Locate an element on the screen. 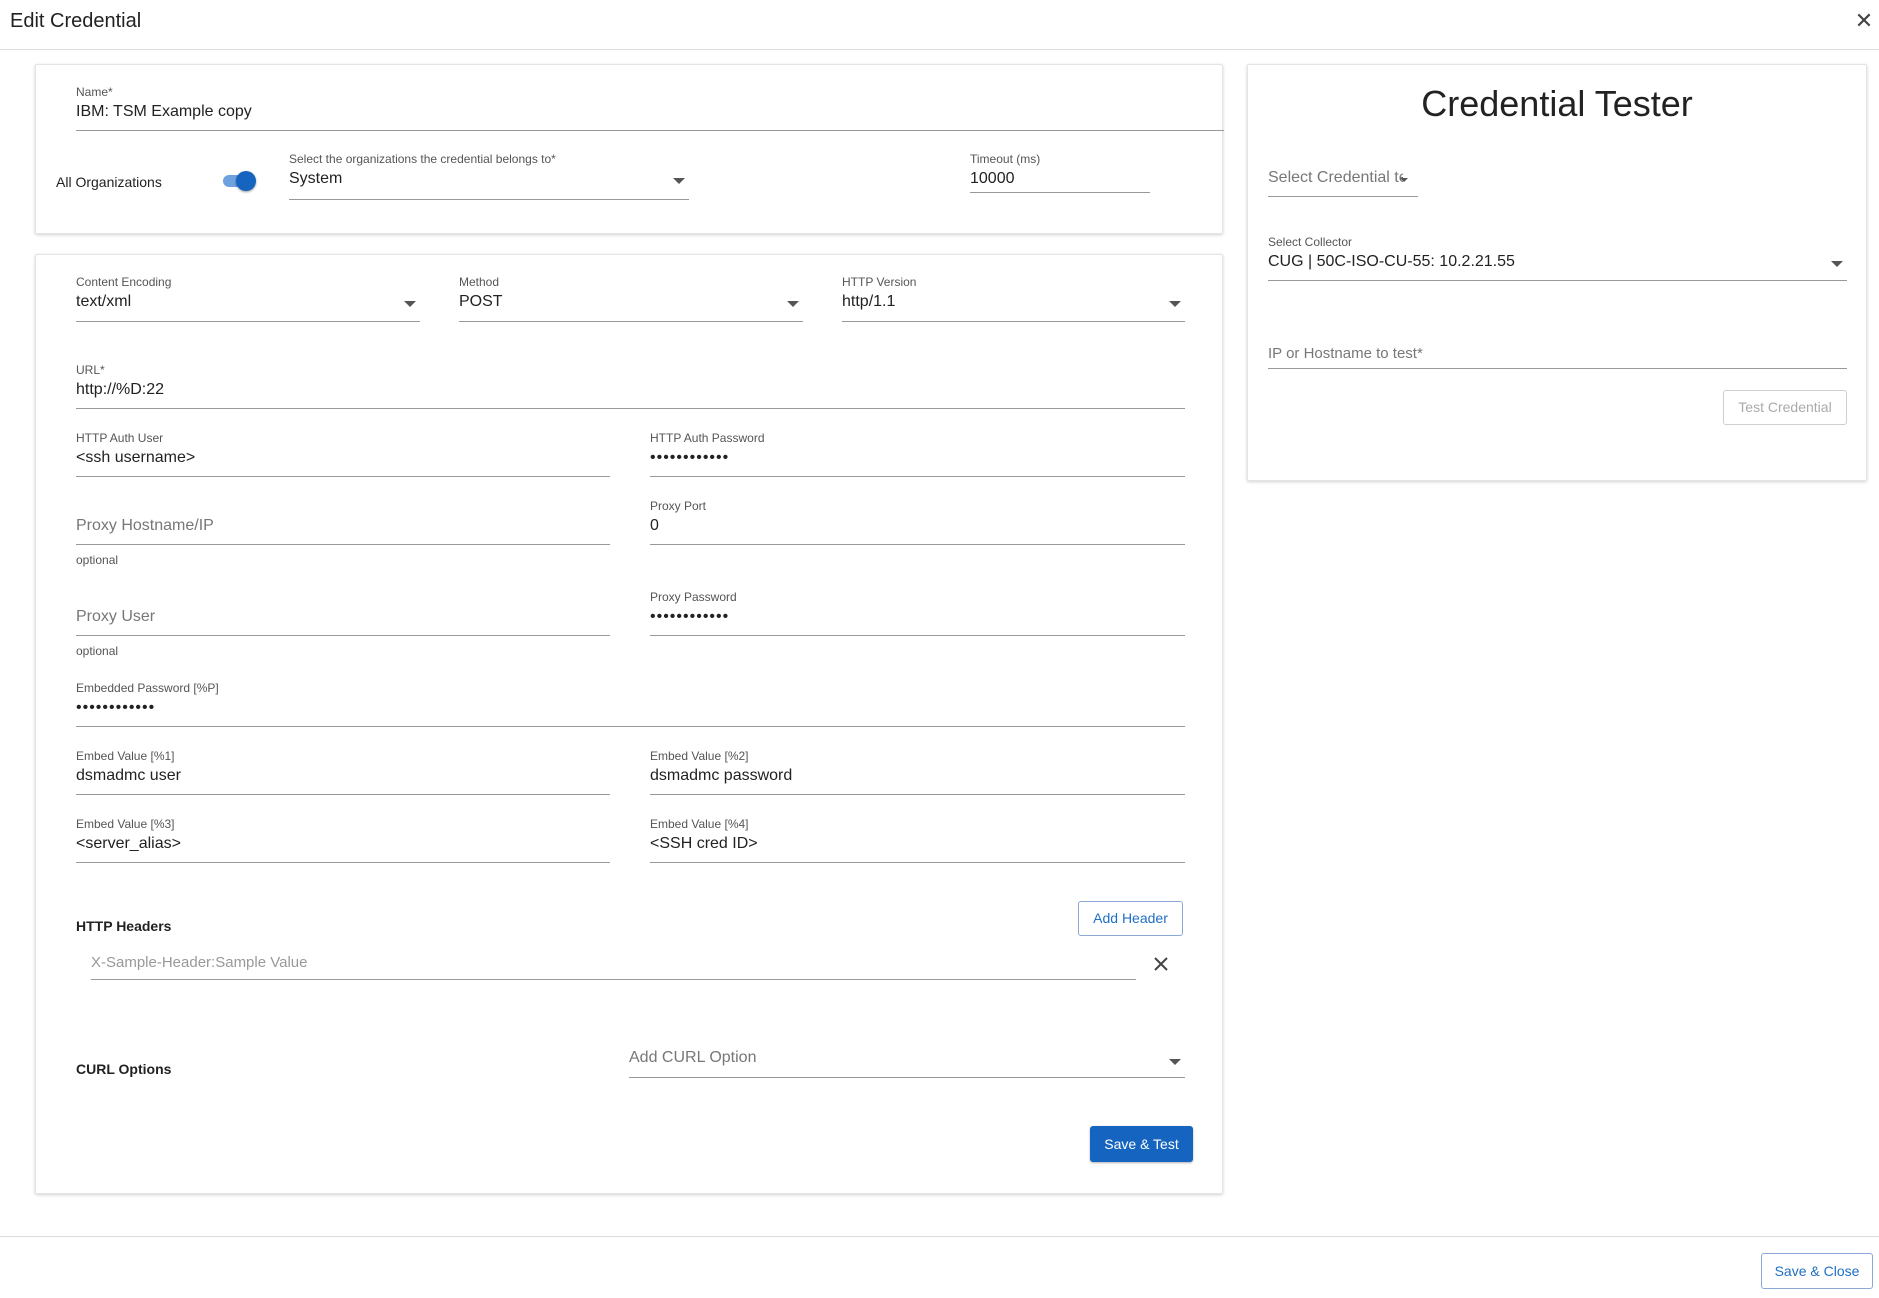 Image resolution: width=1879 pixels, height=1298 pixels. http-headers-heading: HTTP Headers is located at coordinates (124, 926).